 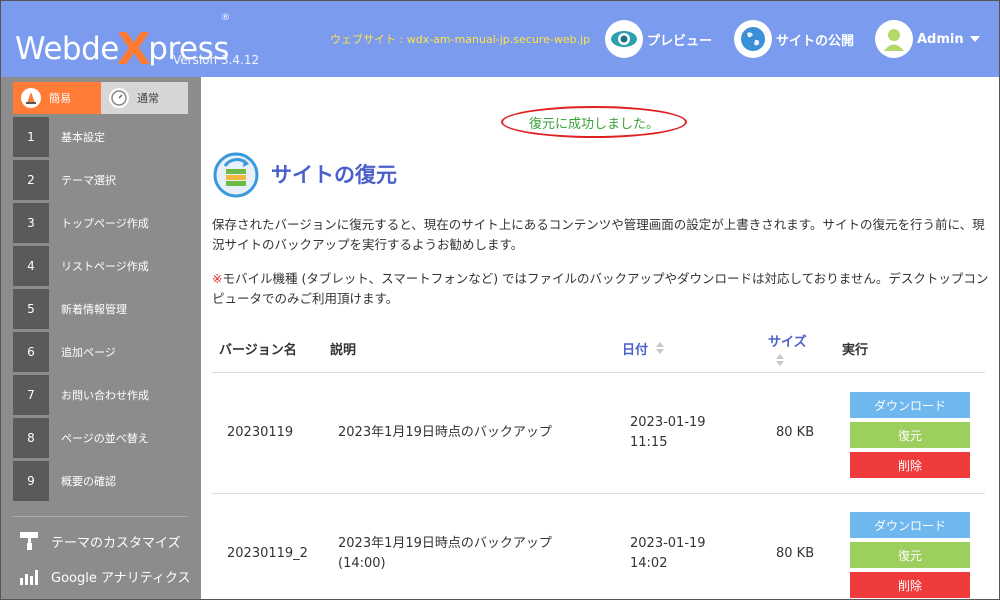 What do you see at coordinates (225, 18) in the screenshot?
I see `logo-registered-mark: ®` at bounding box center [225, 18].